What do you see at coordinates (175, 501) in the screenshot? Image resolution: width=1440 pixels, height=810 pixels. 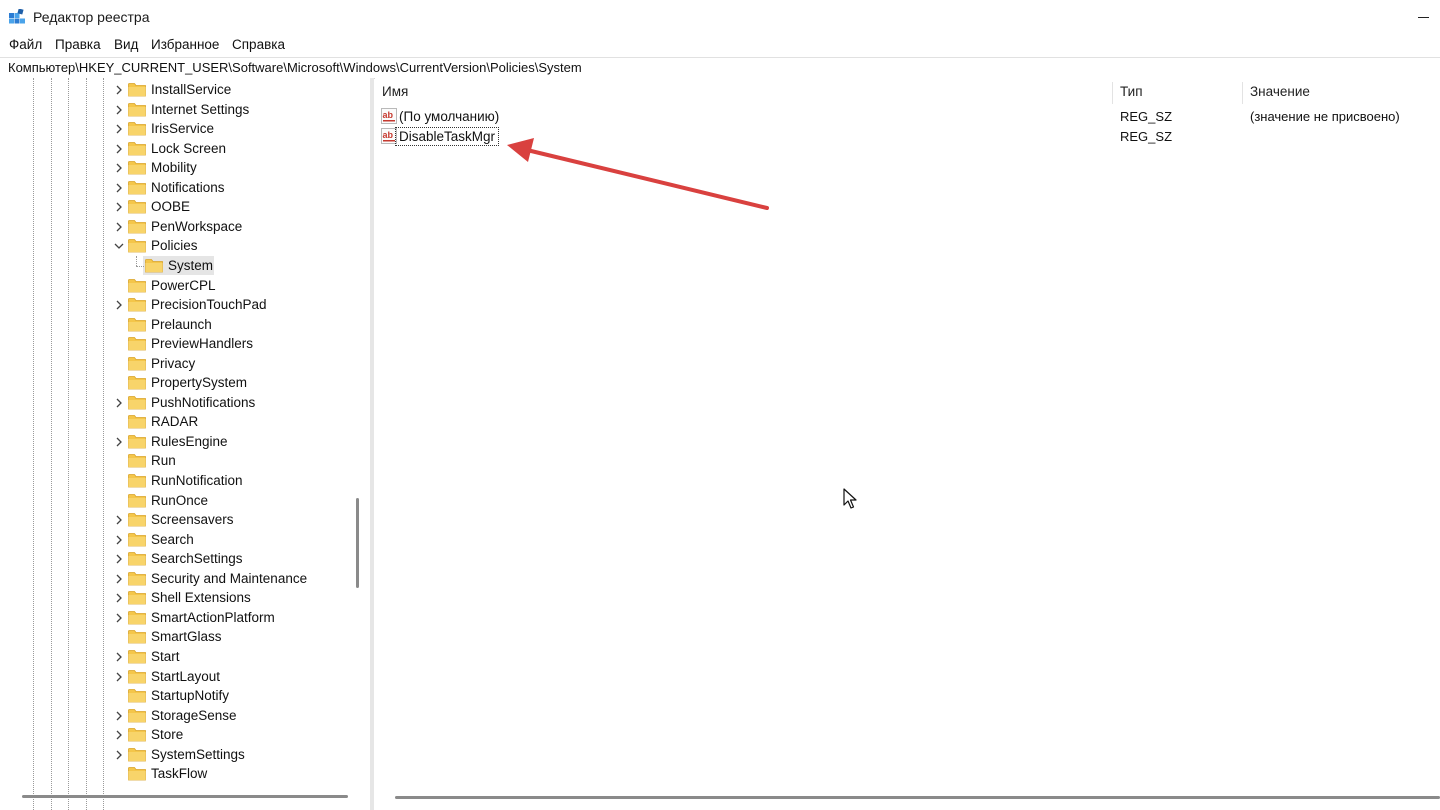 I see `tree-item: RunOnce` at bounding box center [175, 501].